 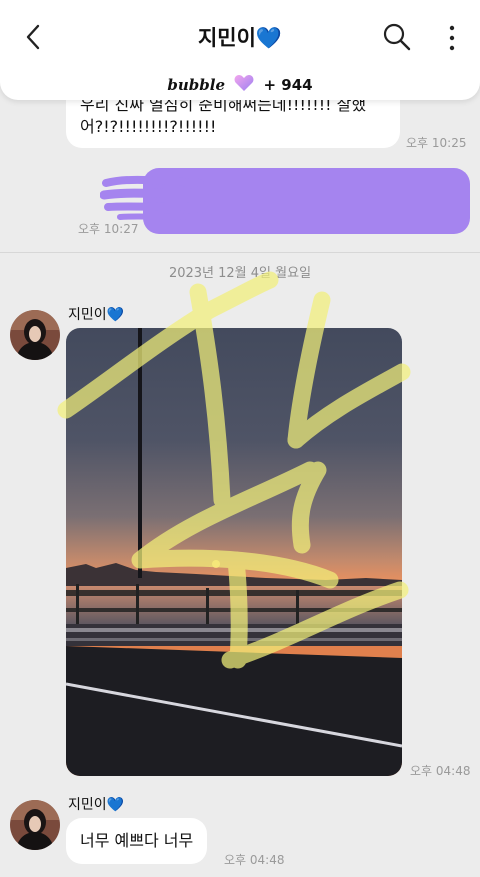 I want to click on search-icon, so click(x=397, y=37).